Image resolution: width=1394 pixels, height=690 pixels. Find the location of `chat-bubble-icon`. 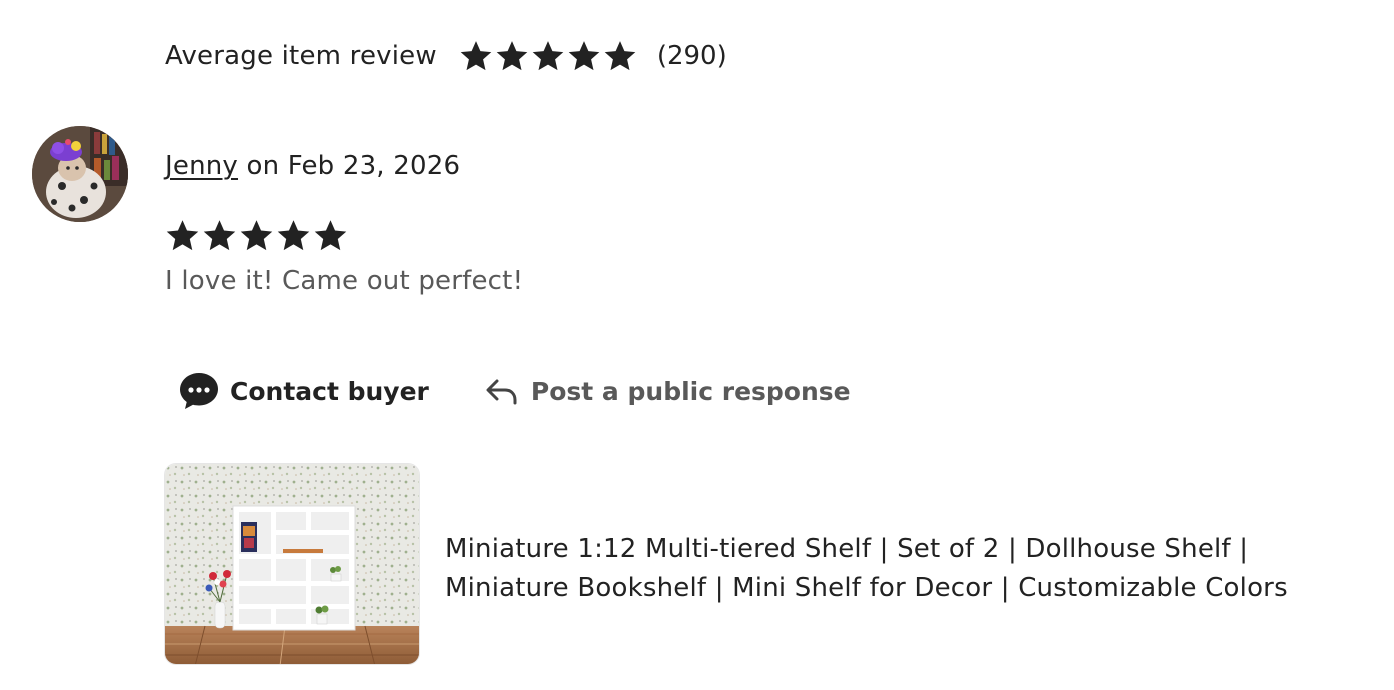

chat-bubble-icon is located at coordinates (199, 391).